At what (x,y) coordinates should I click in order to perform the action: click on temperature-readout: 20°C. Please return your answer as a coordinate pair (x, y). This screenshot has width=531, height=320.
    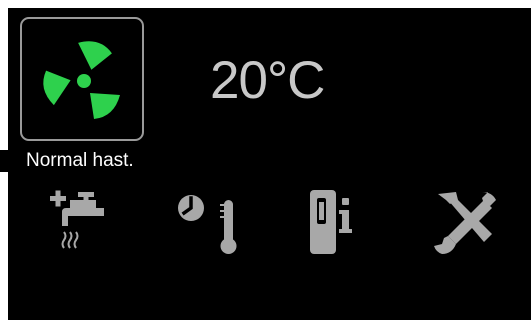
    Looking at the image, I should click on (267, 80).